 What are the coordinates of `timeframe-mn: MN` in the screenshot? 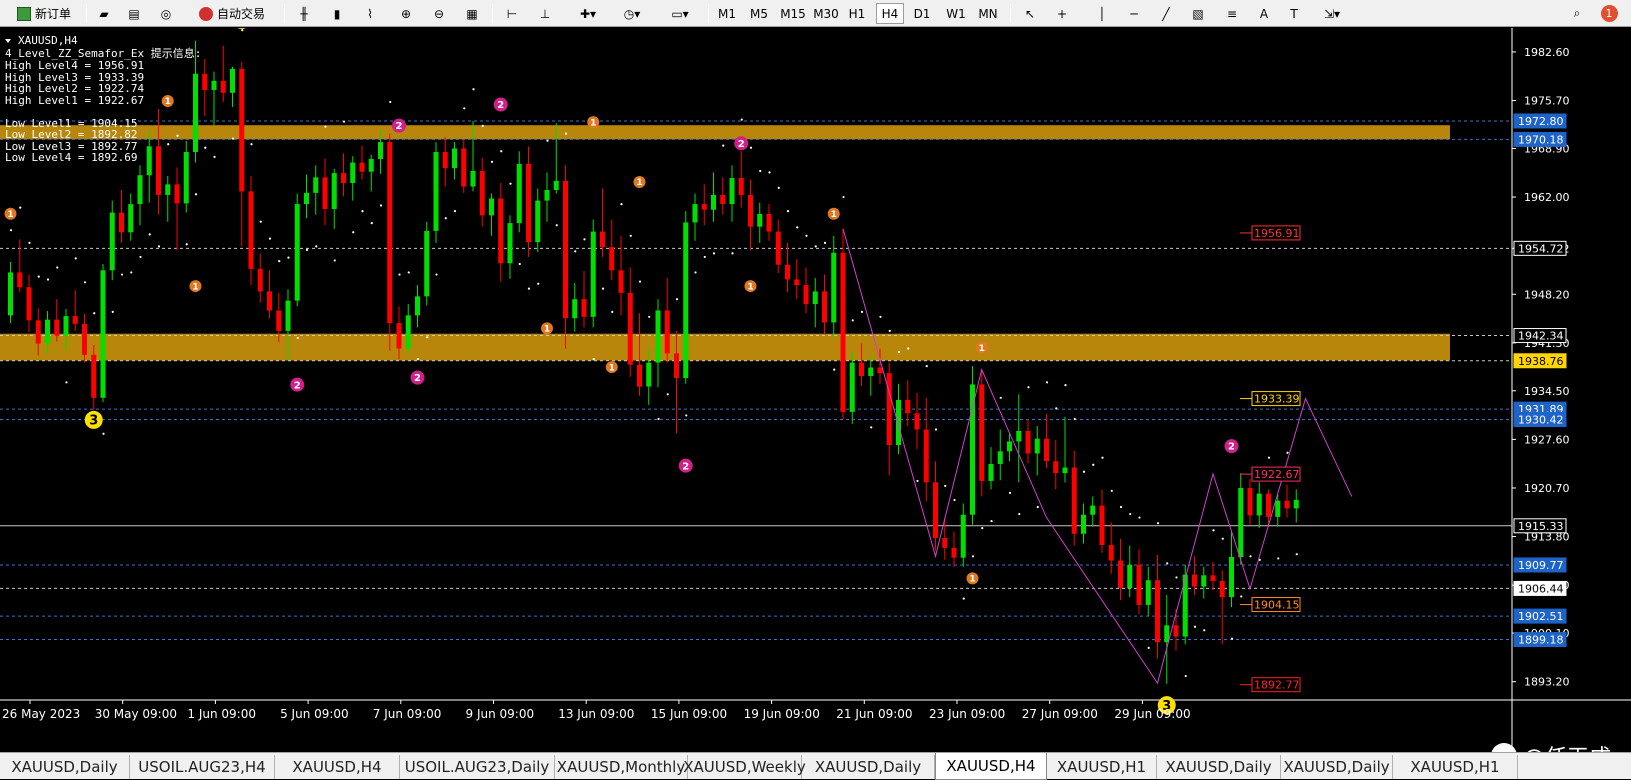 It's located at (988, 13).